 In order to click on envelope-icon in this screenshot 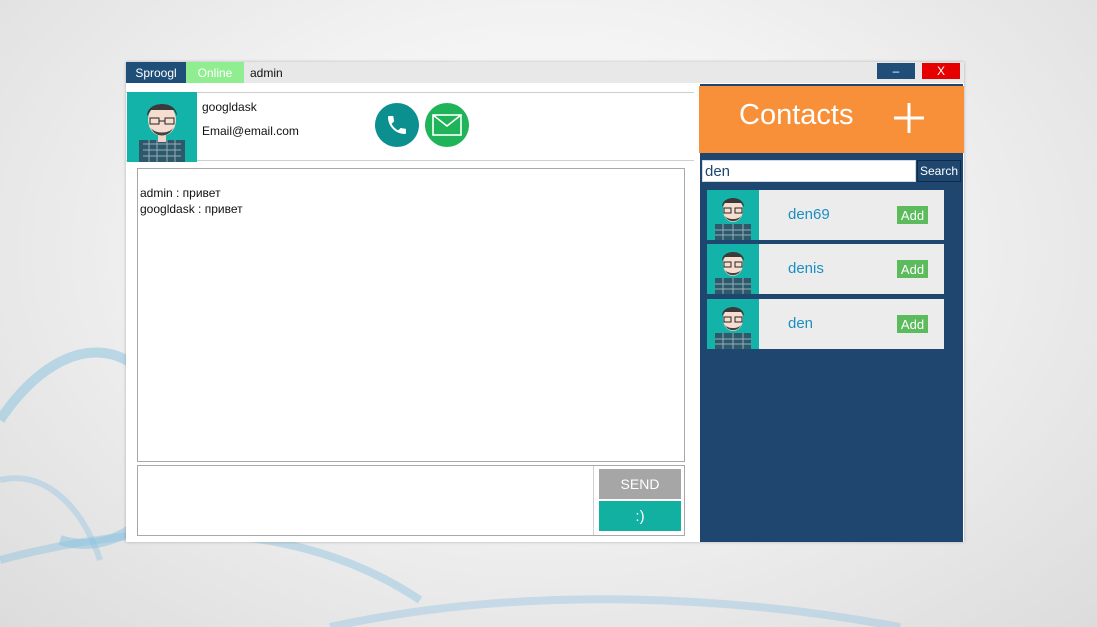, I will do `click(447, 125)`.